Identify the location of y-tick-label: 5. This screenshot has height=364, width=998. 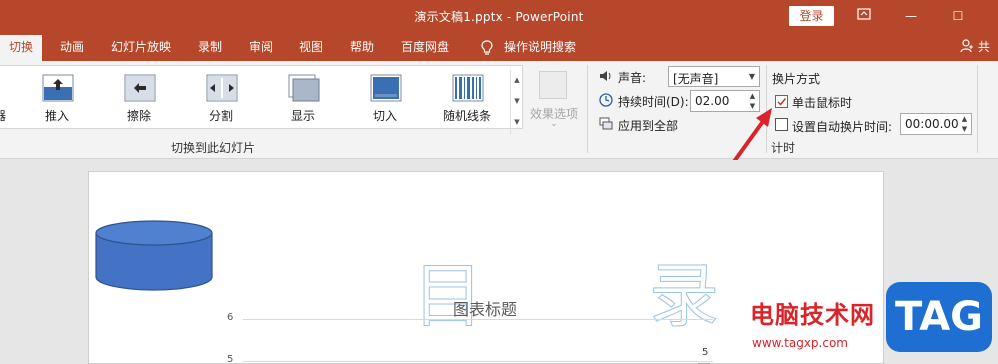
(230, 359).